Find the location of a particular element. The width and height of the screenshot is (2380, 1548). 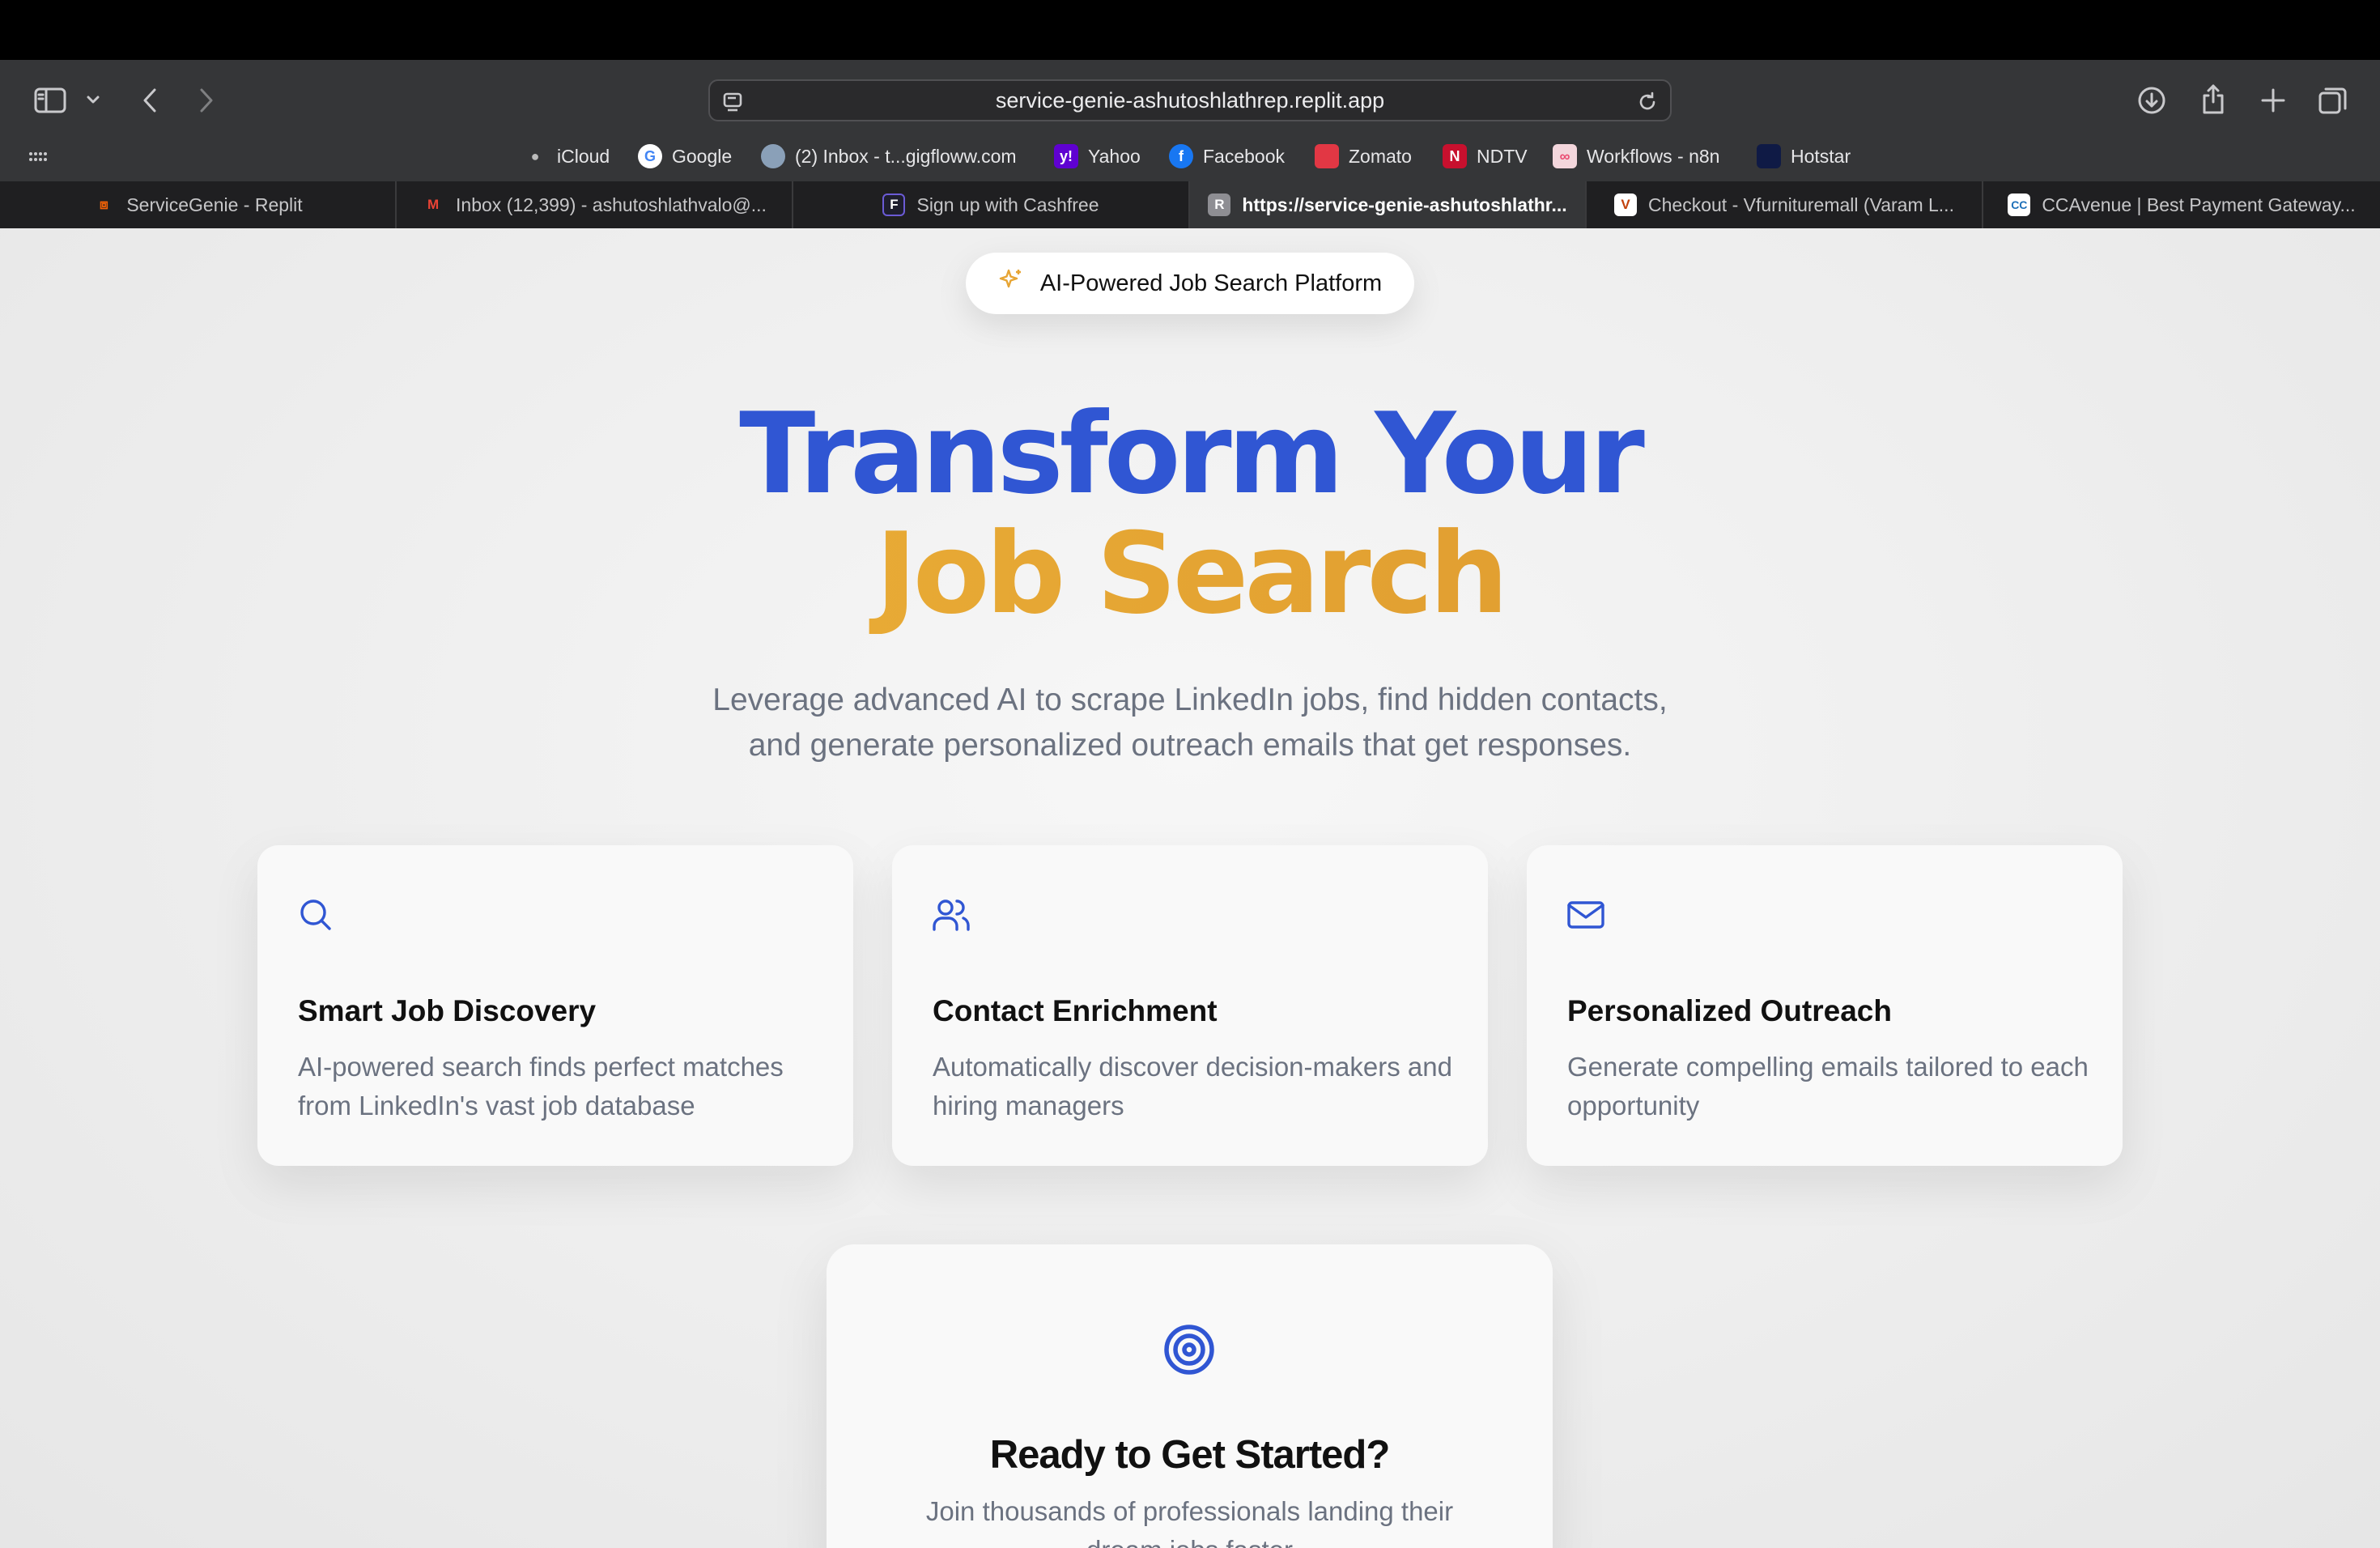

favorite-label: Workflows - n8n is located at coordinates (1654, 156).